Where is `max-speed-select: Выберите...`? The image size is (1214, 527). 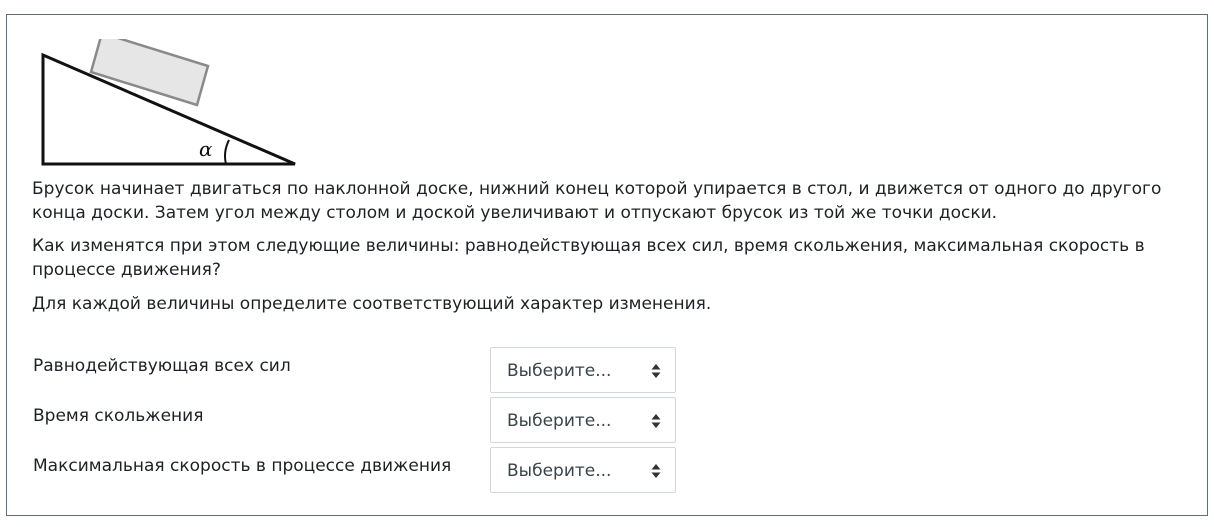 max-speed-select: Выберите... is located at coordinates (583, 470).